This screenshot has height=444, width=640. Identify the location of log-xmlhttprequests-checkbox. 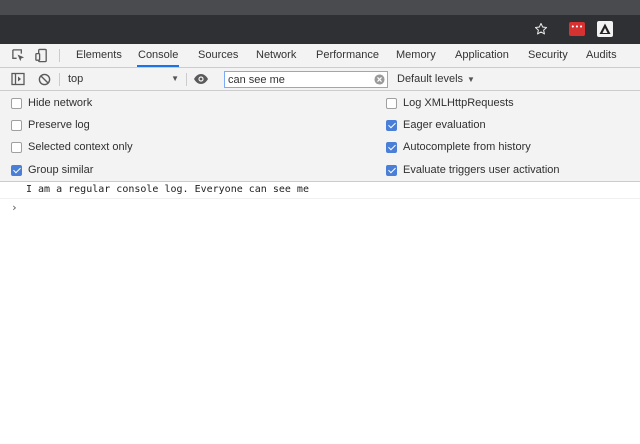
(391, 103).